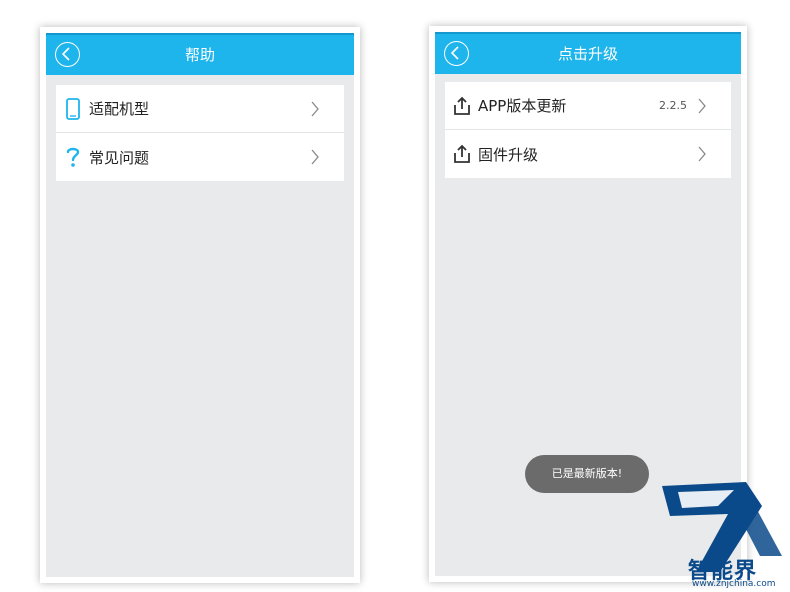 The width and height of the screenshot is (790, 592). What do you see at coordinates (587, 474) in the screenshot?
I see `toast-message: 已是最新版本!` at bounding box center [587, 474].